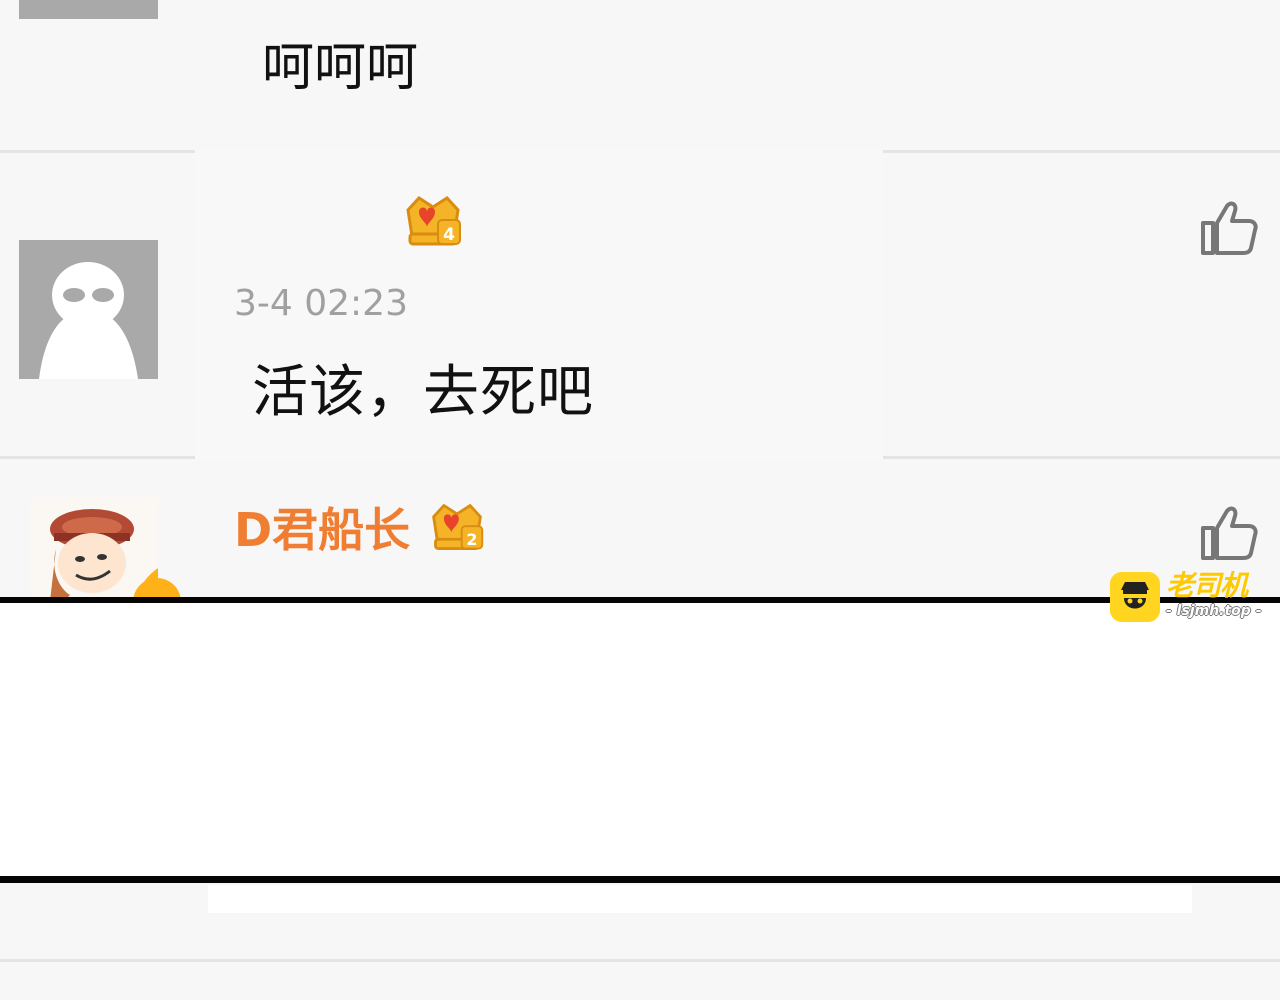  Describe the element at coordinates (1207, 585) in the screenshot. I see `watermark-title: 老司机` at that location.